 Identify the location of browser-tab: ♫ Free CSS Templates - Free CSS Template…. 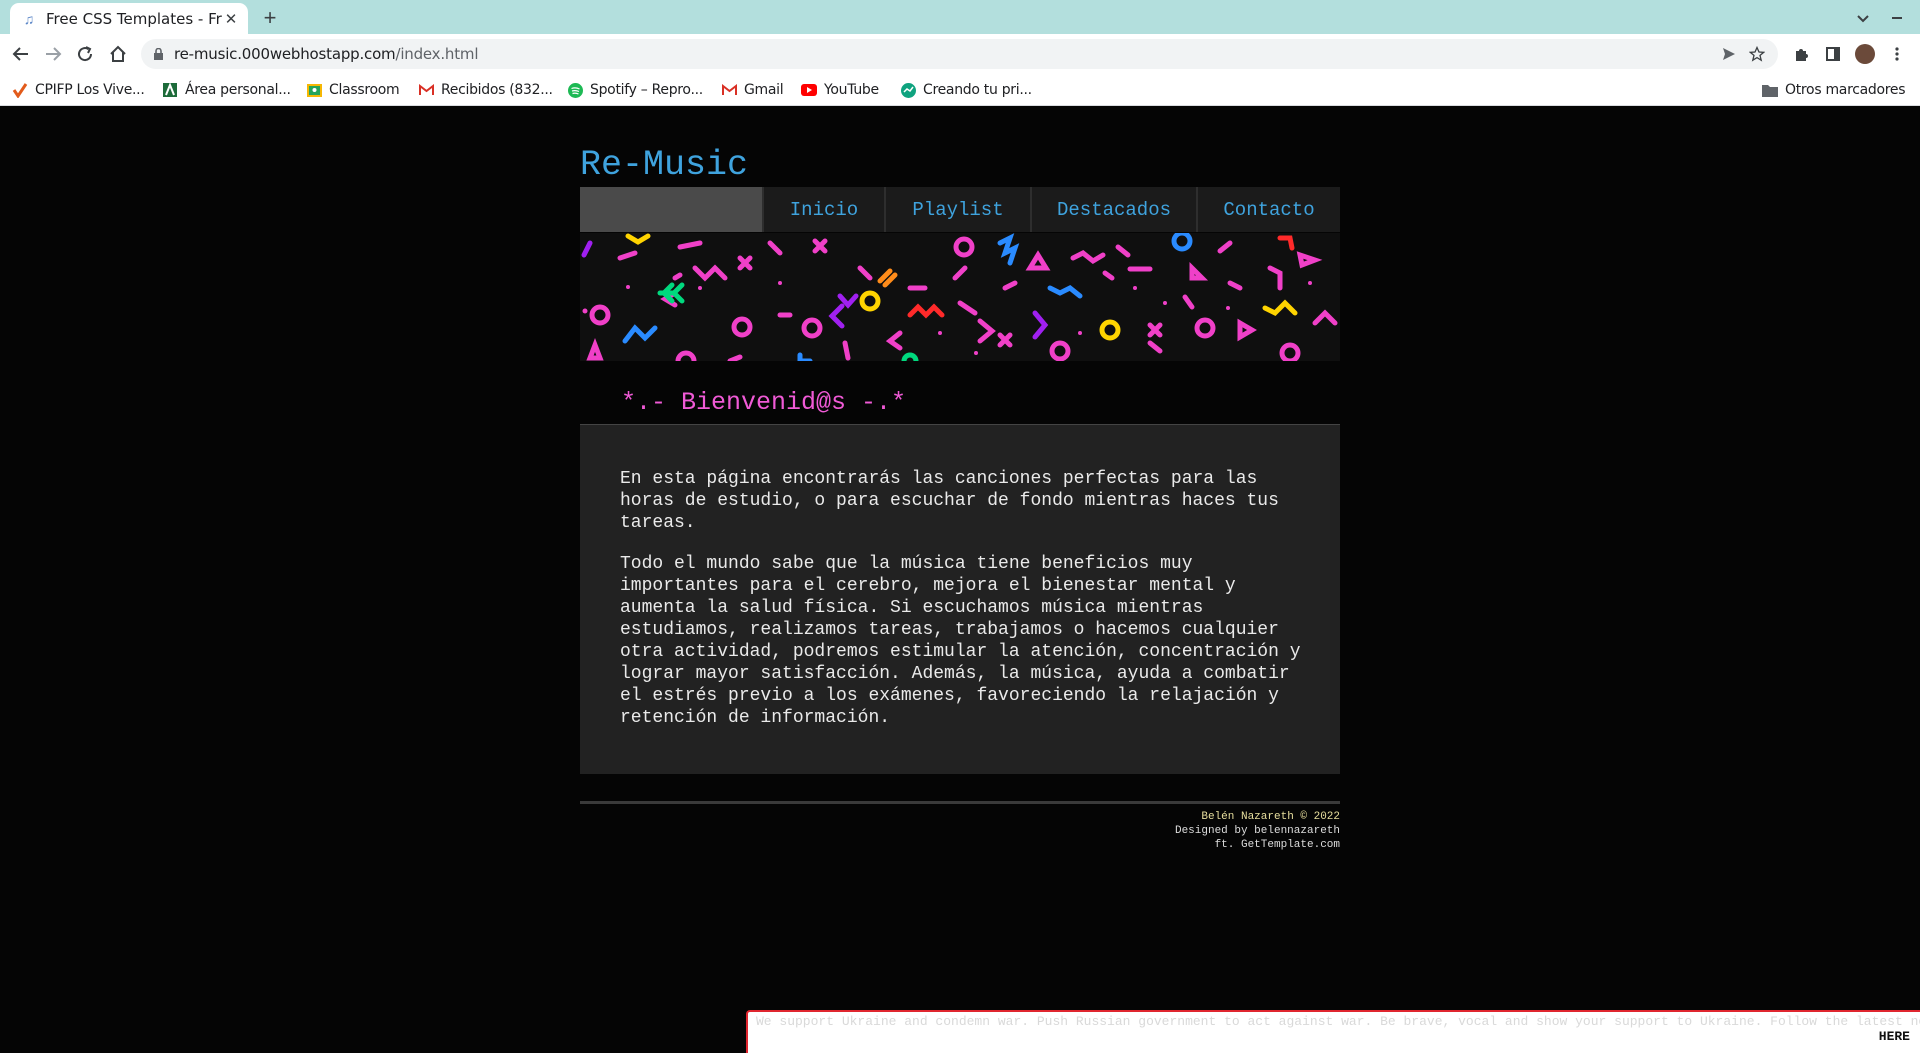
(129, 18).